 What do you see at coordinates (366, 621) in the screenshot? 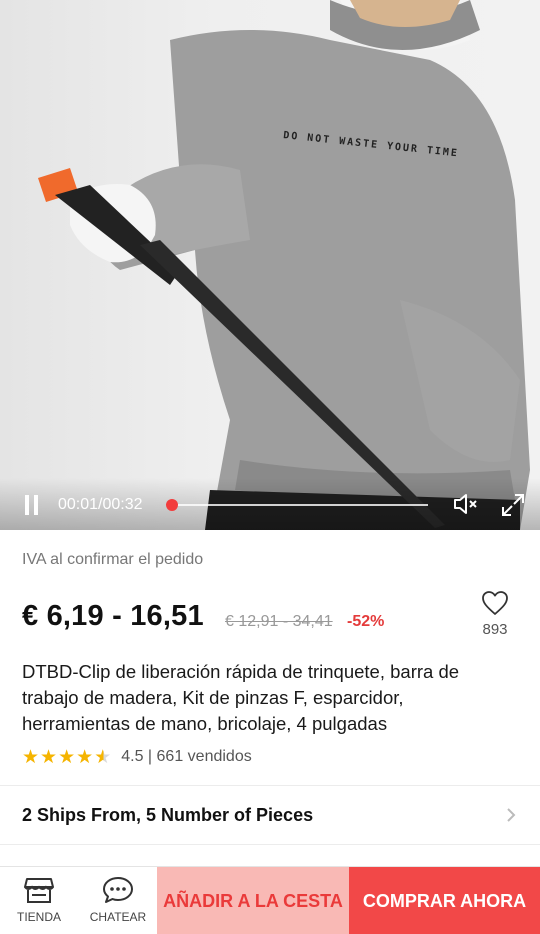
I see `discount-badge: -52%` at bounding box center [366, 621].